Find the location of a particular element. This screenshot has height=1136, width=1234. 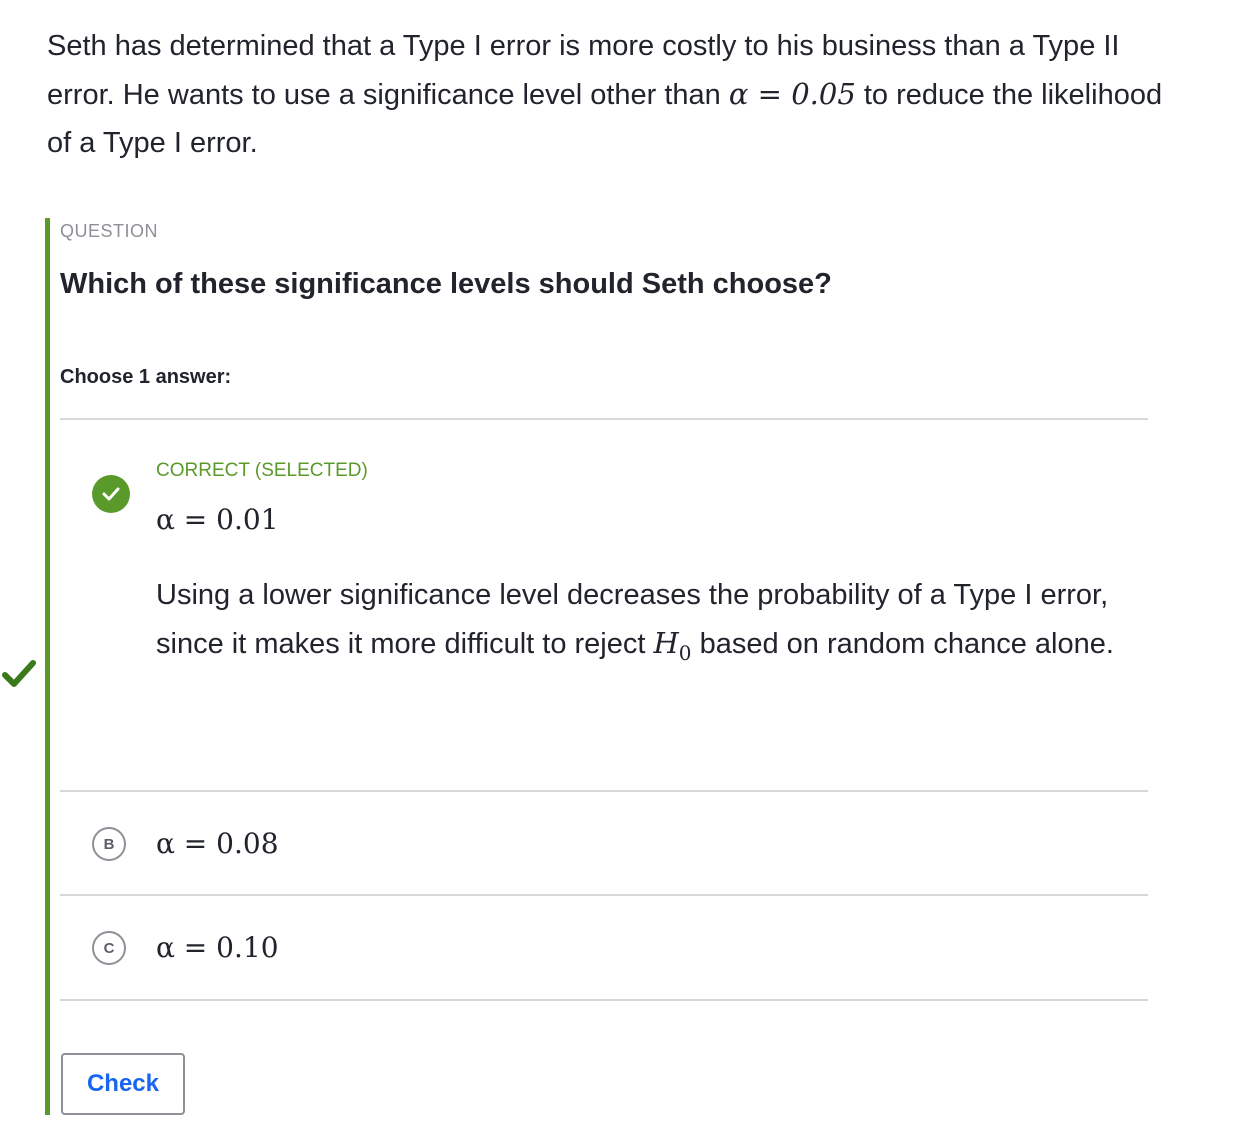

divider is located at coordinates (604, 1000).